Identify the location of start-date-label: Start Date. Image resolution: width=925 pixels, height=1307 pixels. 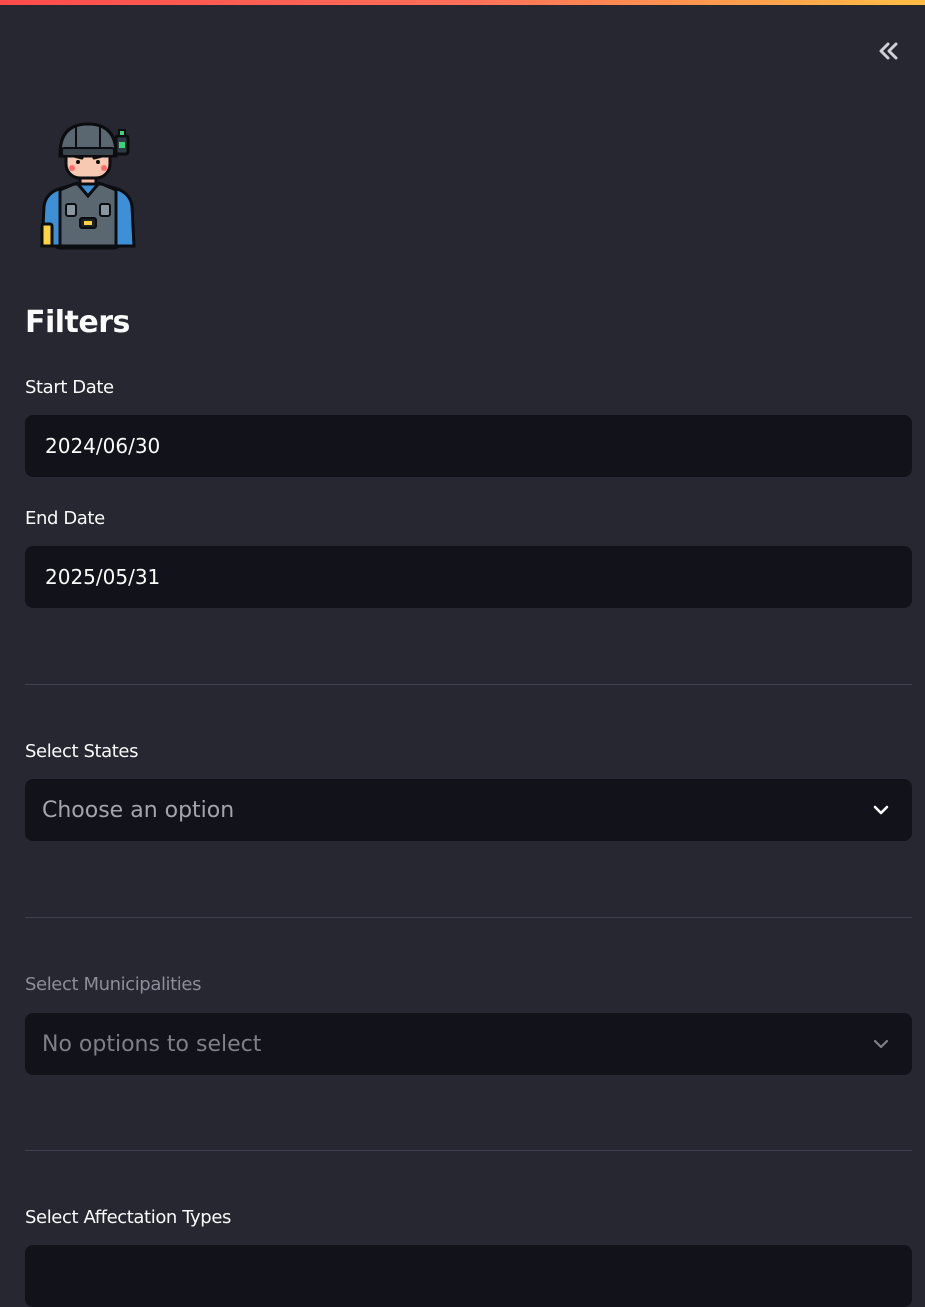
(69, 387).